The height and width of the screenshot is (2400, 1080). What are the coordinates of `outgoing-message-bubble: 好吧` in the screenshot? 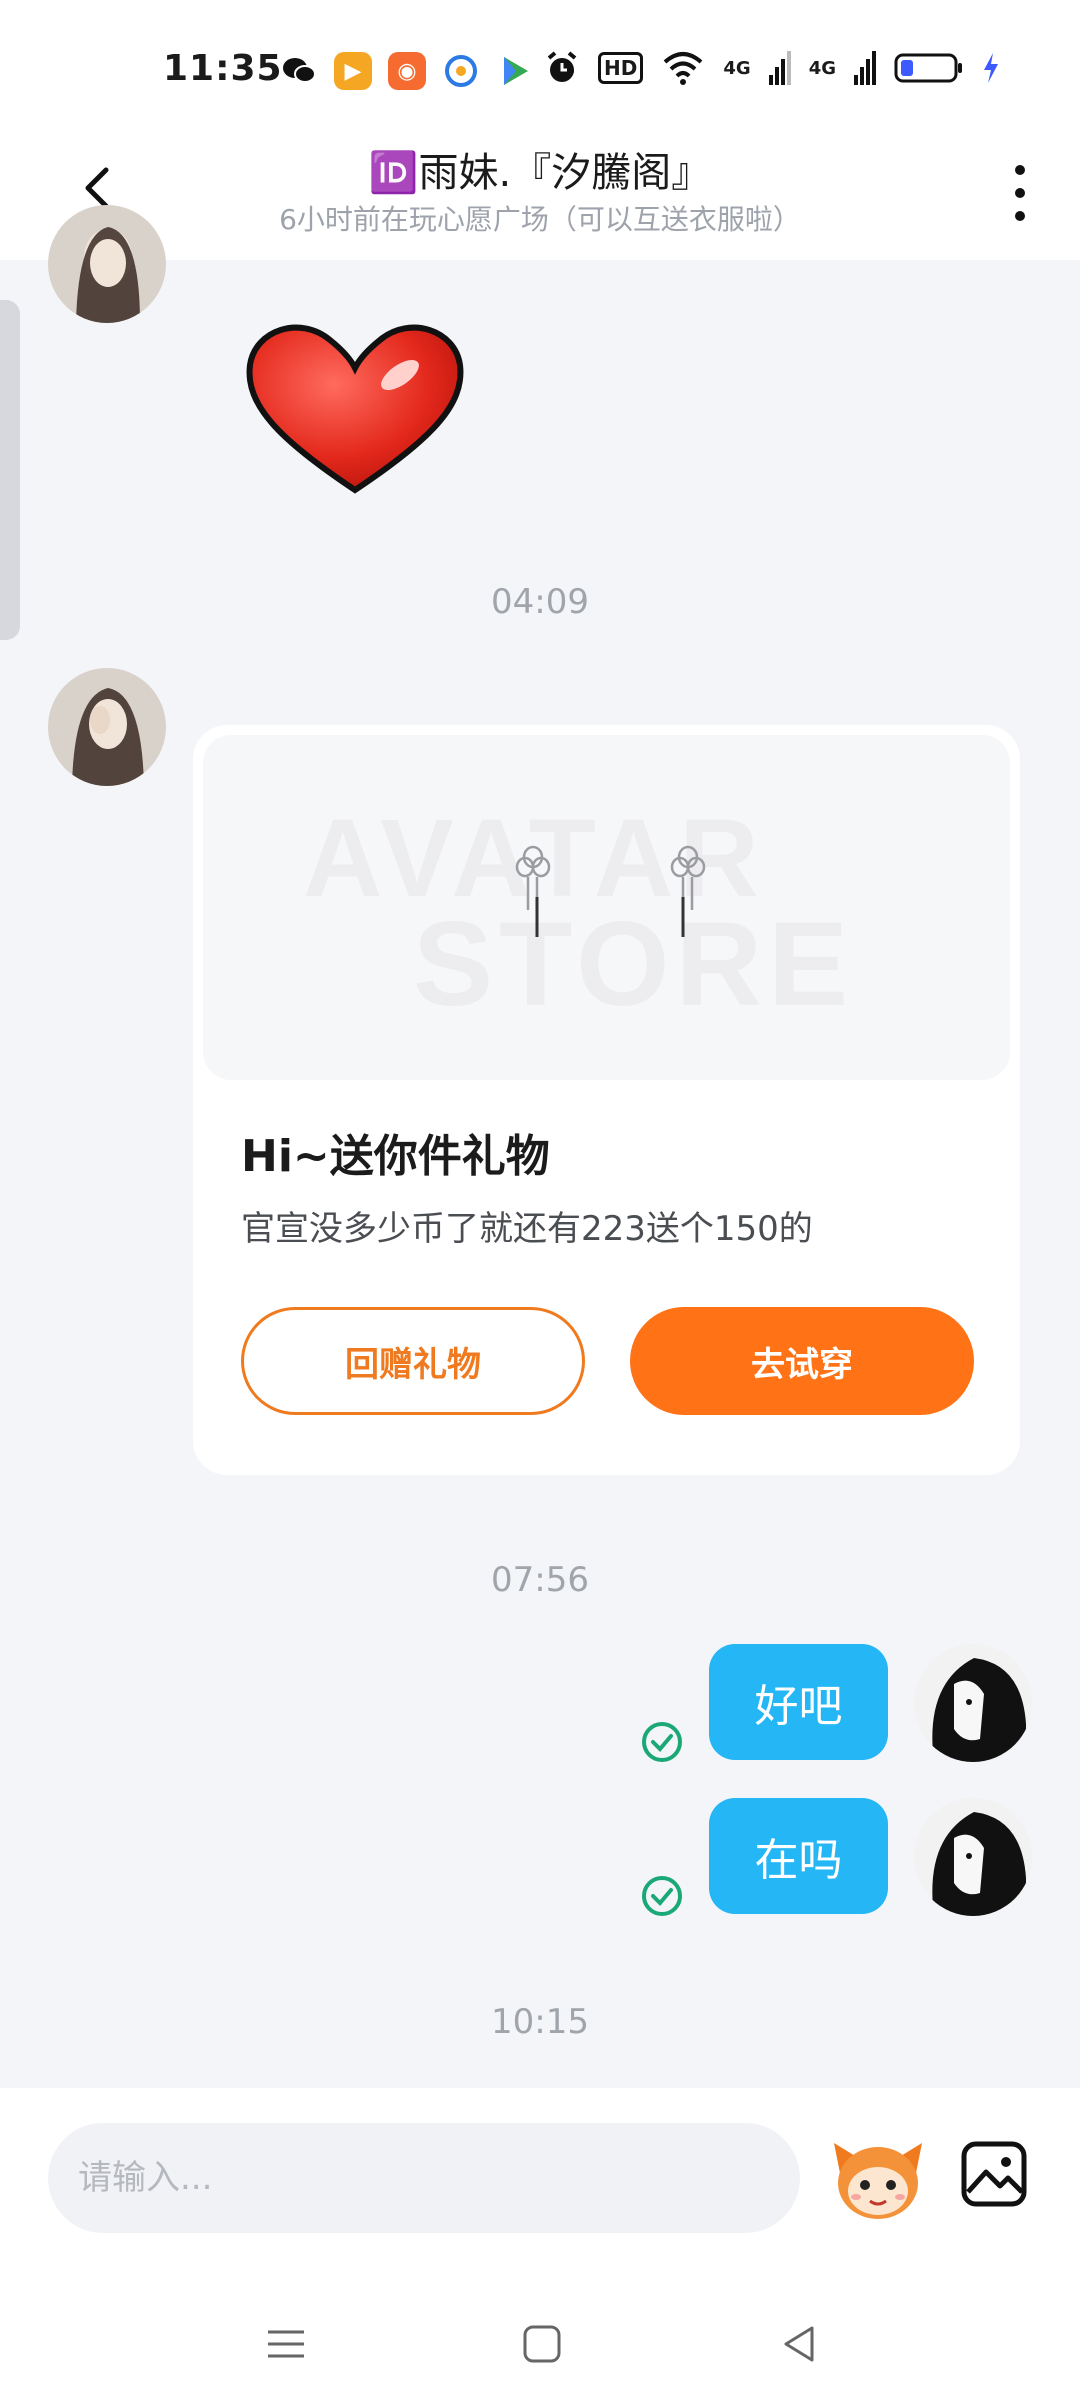 It's located at (798, 1702).